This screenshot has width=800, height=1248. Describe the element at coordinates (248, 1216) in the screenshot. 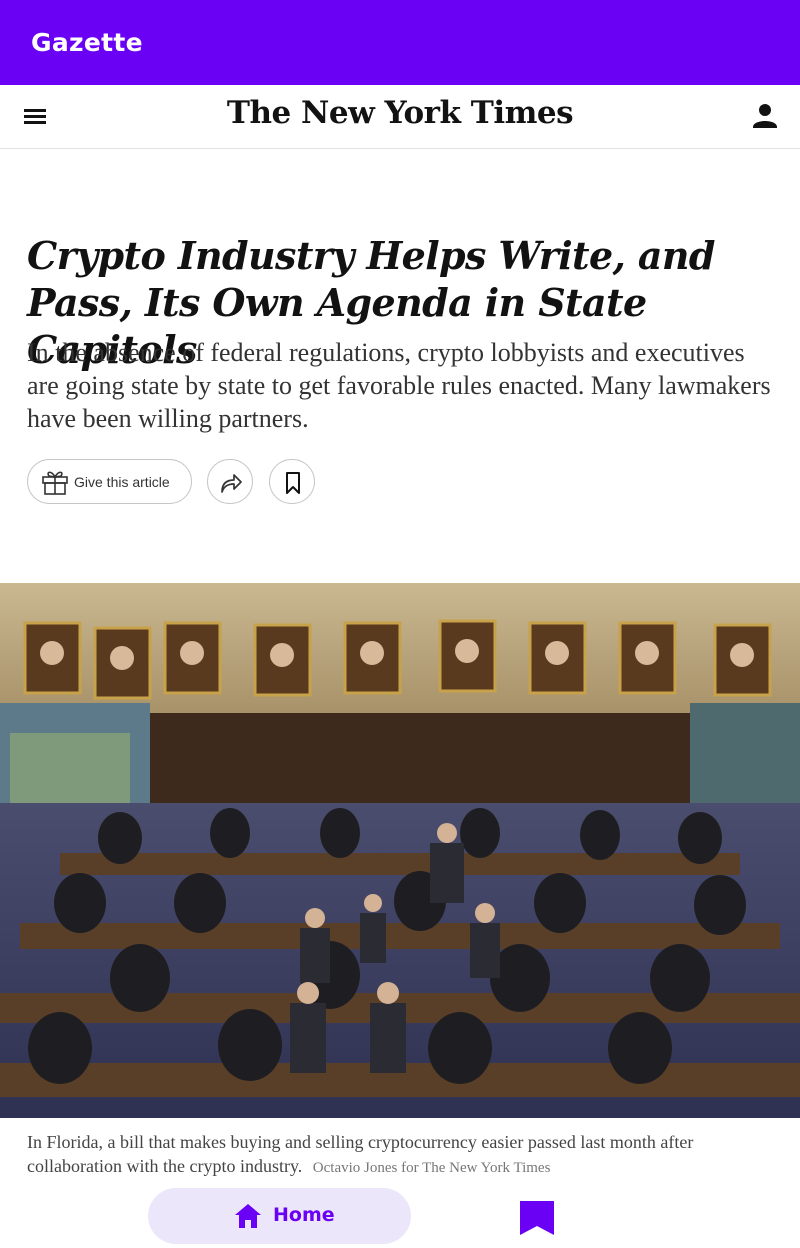

I see `home-icon` at that location.